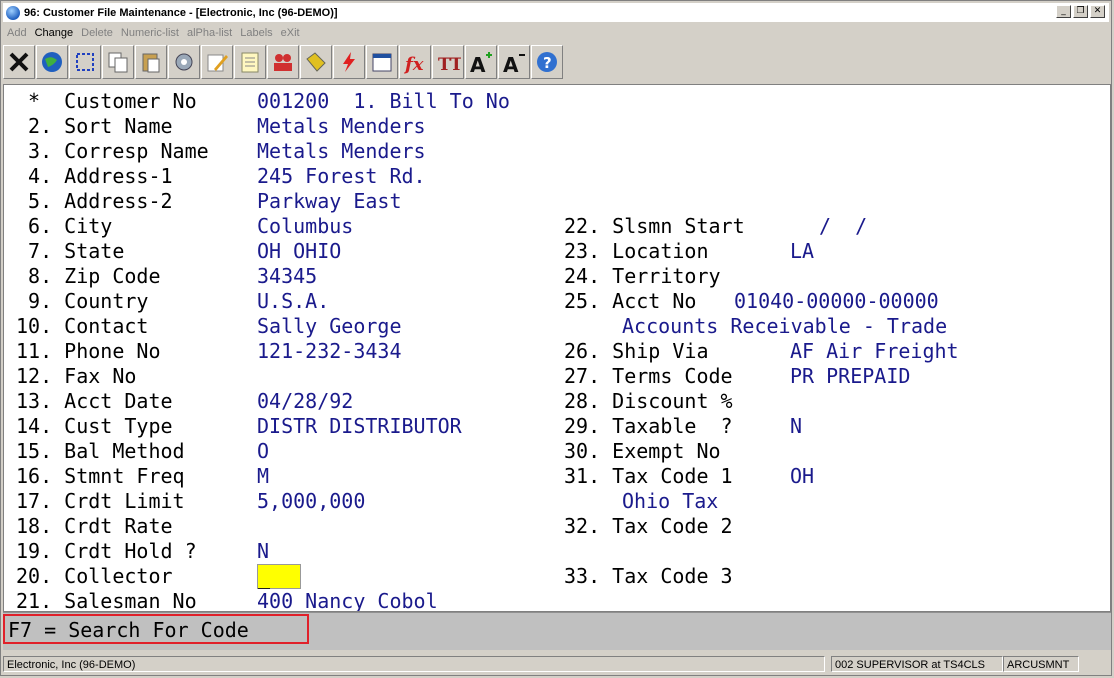 This screenshot has width=1114, height=678. I want to click on field-2-label: 2. Sort Name, so click(94, 126).